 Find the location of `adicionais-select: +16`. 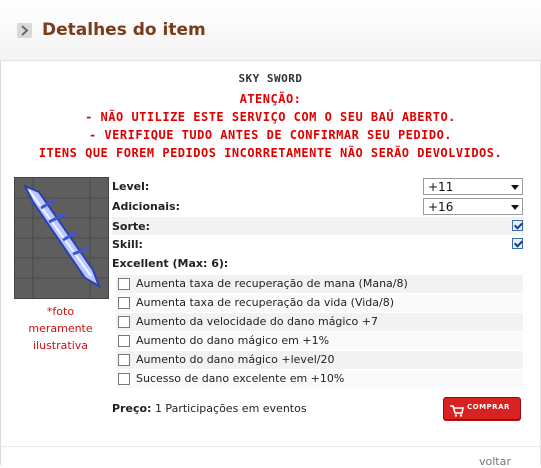

adicionais-select: +16 is located at coordinates (473, 206).